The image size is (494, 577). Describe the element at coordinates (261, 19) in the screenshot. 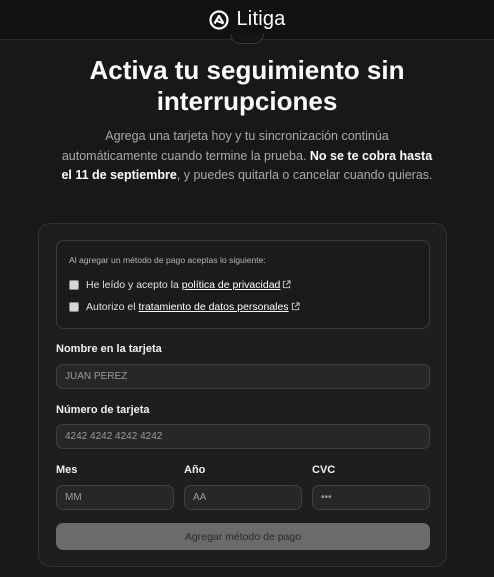

I see `brand-name: Litiga` at that location.